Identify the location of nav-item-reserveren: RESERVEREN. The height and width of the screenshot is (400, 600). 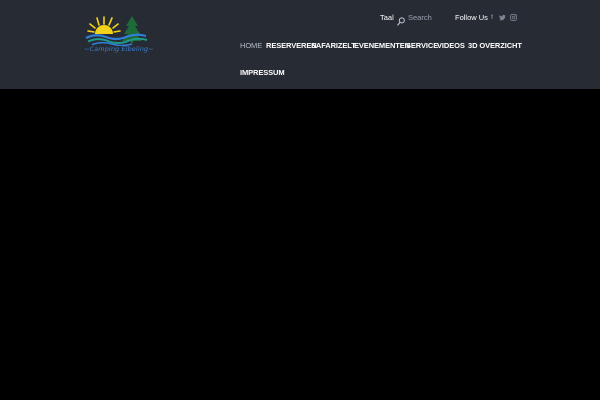
(291, 46).